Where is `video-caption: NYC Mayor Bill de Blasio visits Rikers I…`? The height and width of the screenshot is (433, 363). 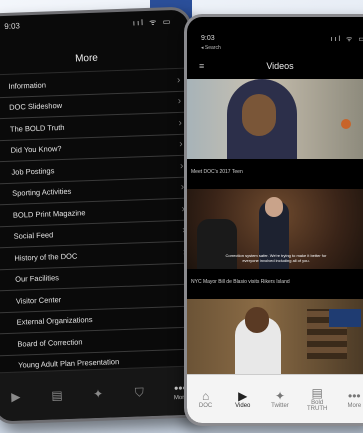 video-caption: NYC Mayor Bill de Blasio visits Rikers I… is located at coordinates (240, 282).